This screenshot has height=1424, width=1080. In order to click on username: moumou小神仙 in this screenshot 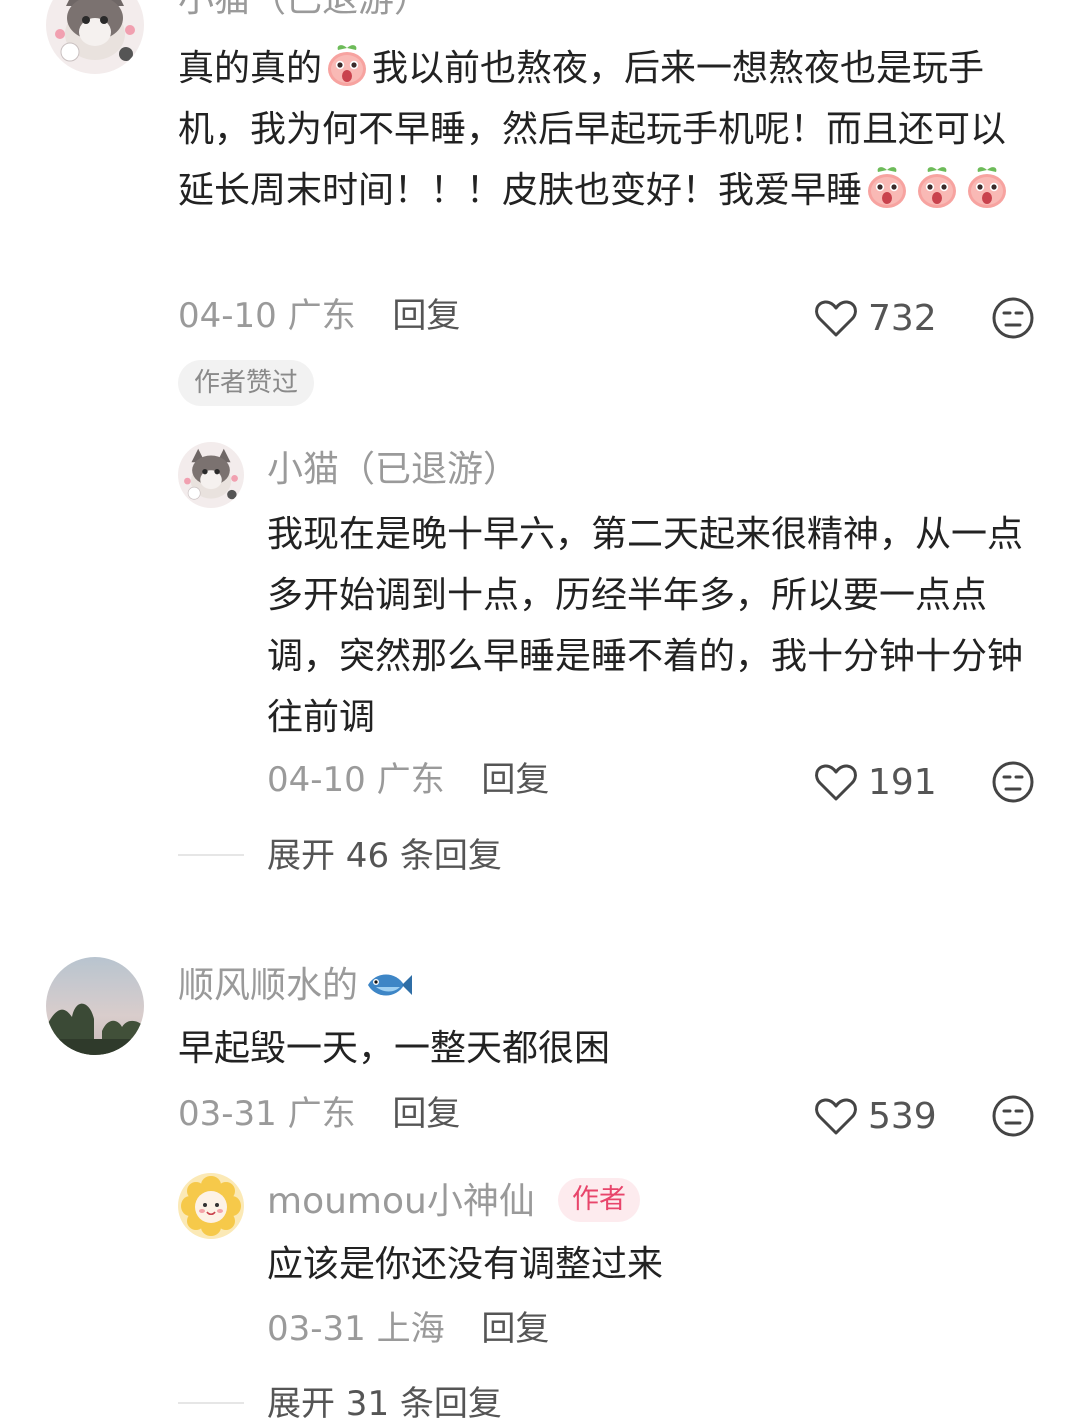, I will do `click(401, 1202)`.